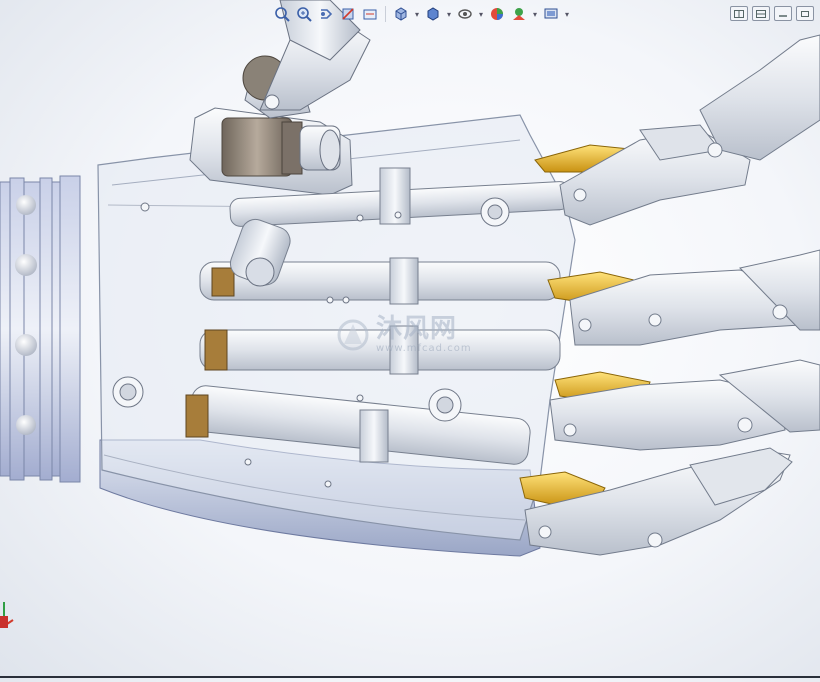 The width and height of the screenshot is (820, 682). Describe the element at coordinates (348, 14) in the screenshot. I see `section-view-icon` at that location.